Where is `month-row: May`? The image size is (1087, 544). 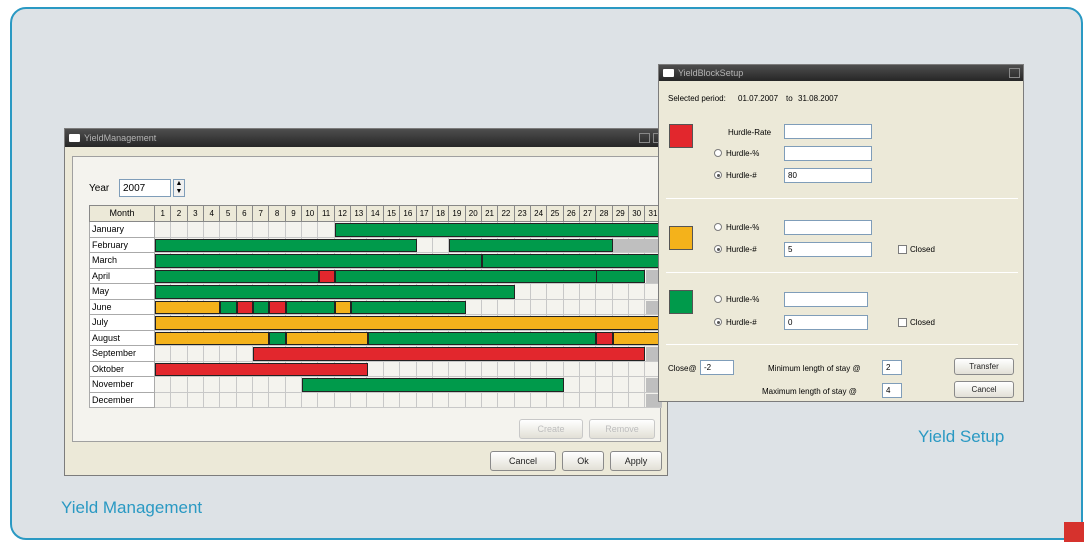
month-row: May is located at coordinates (375, 292).